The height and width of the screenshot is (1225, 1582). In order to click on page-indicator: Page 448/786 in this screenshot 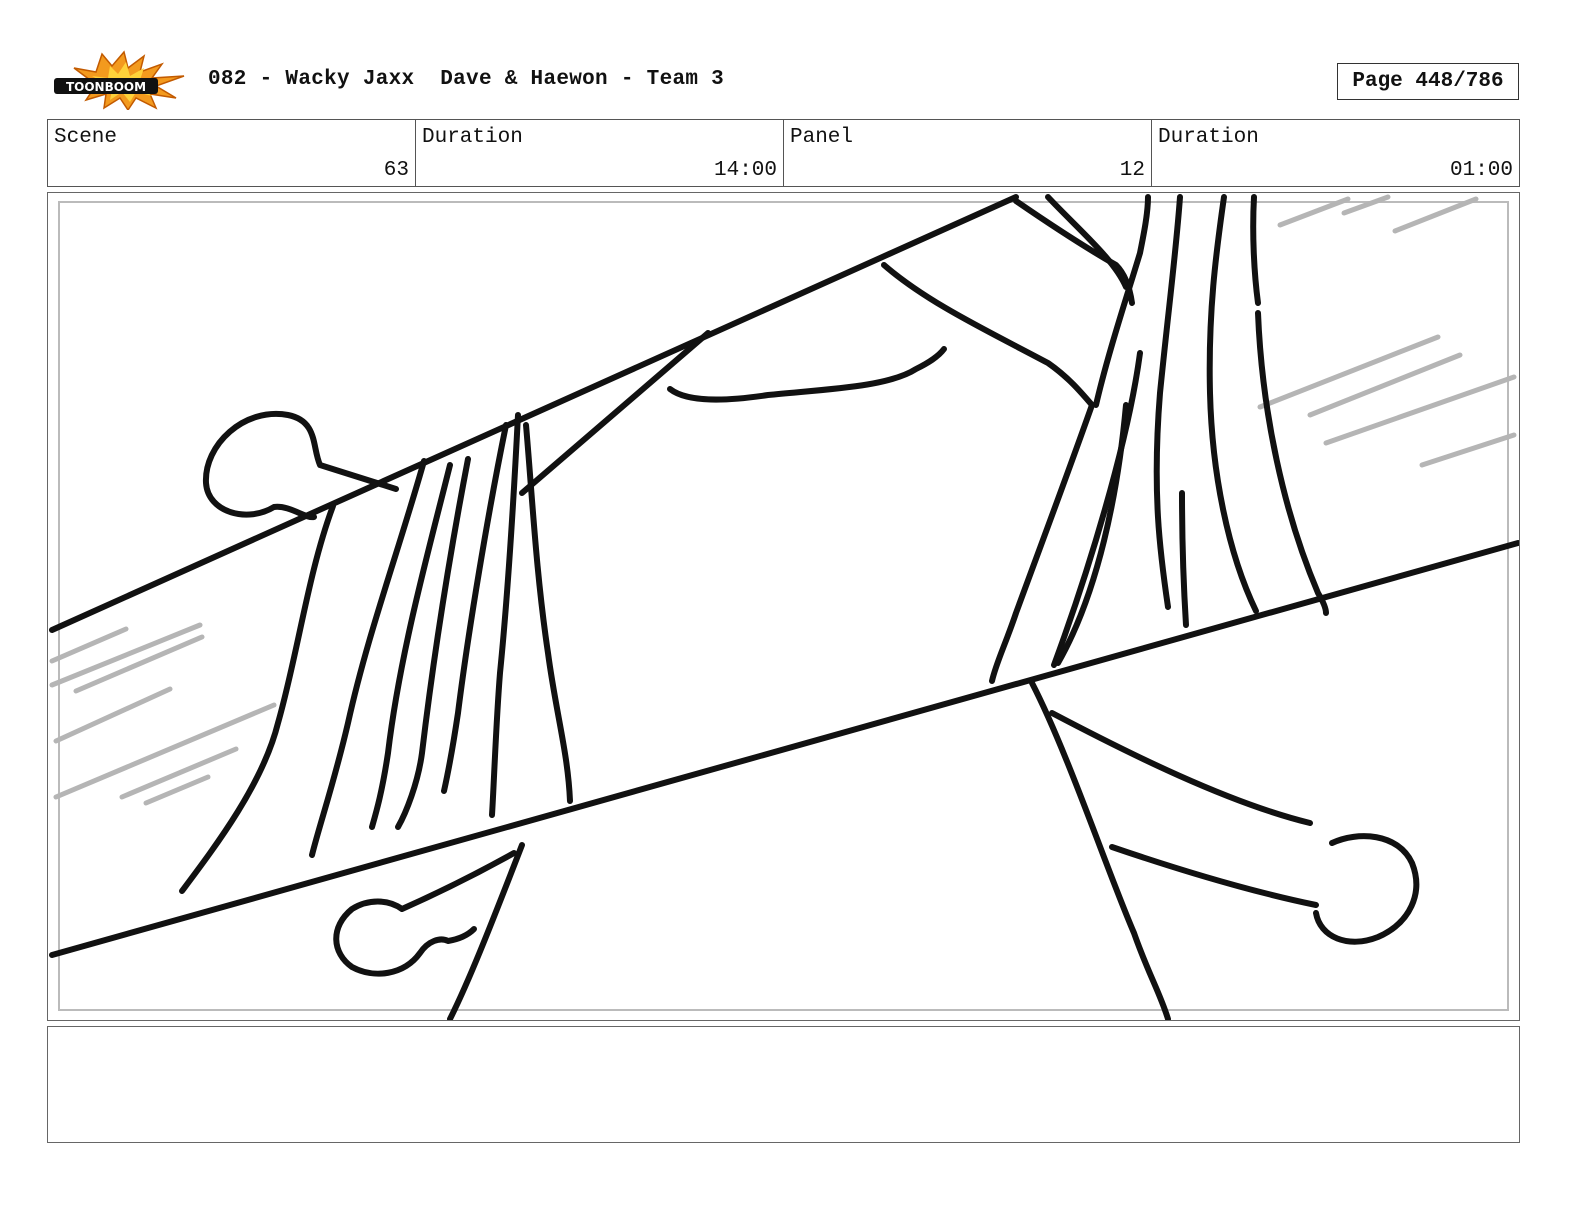, I will do `click(1428, 81)`.